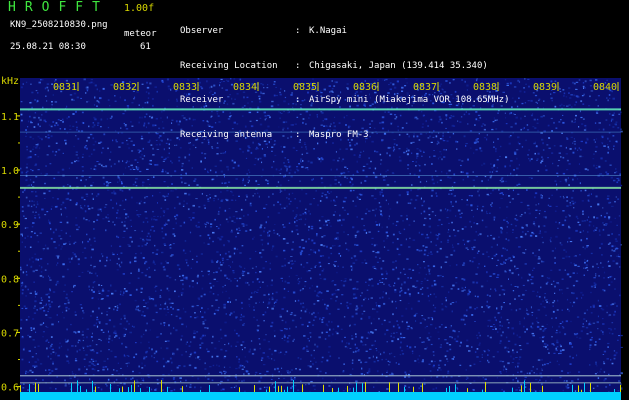 Image resolution: width=629 pixels, height=400 pixels. I want to click on meteor-label: meteor, so click(140, 34).